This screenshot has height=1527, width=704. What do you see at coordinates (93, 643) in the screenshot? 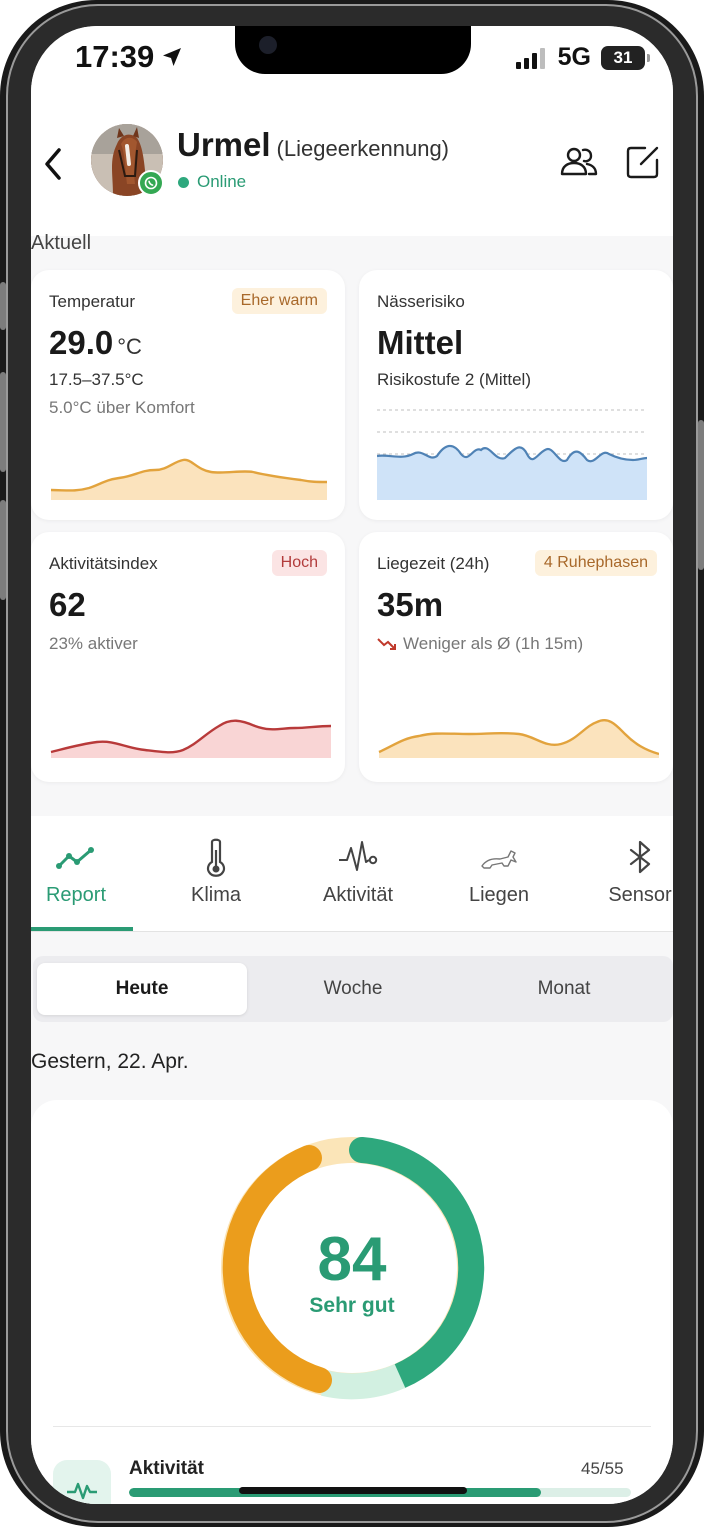
I see `activity-delta: 23% aktiver` at bounding box center [93, 643].